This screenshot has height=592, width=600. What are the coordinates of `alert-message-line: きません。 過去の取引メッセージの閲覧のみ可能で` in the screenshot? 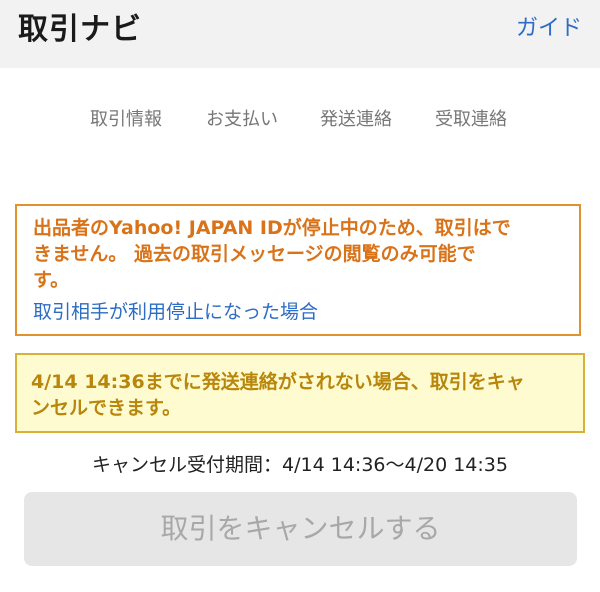 It's located at (254, 254).